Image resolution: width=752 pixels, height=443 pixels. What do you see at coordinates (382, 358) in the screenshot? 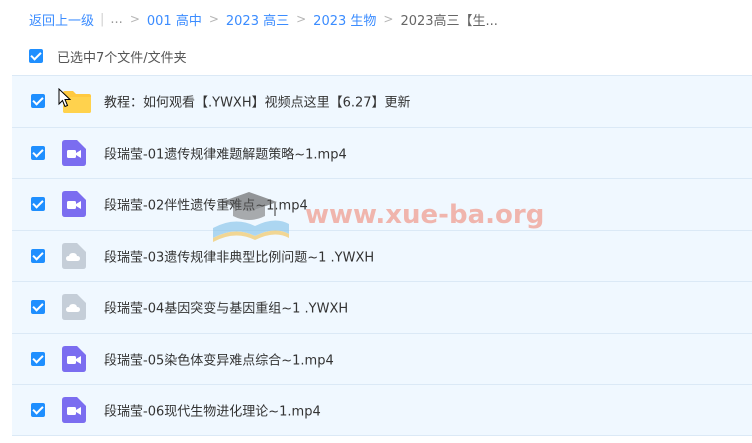
I see `file-row: 段瑞莹-05染色体变异难点综合~1.mp4` at bounding box center [382, 358].